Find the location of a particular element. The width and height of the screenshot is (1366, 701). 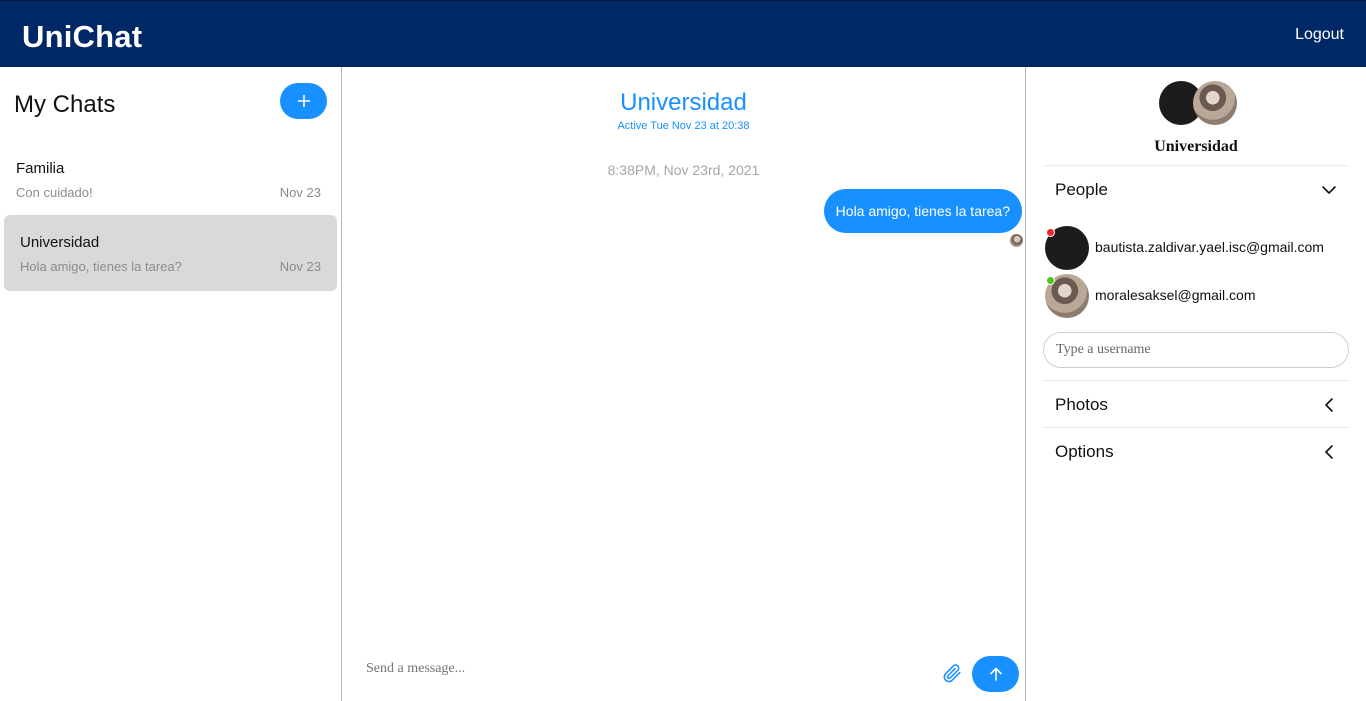

read-receipt-avatar is located at coordinates (1016, 240).